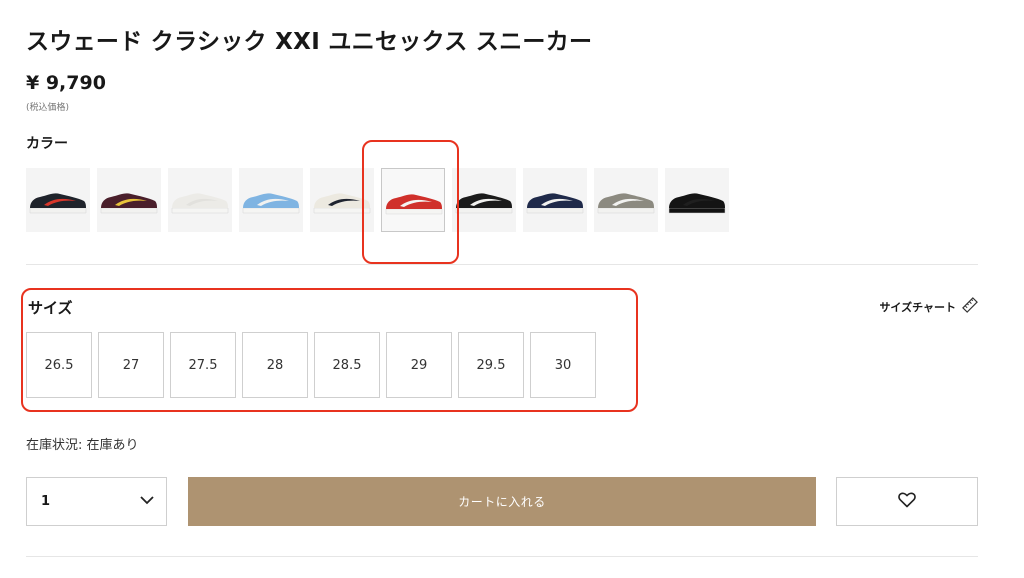  I want to click on color-swatch-list, so click(377, 200).